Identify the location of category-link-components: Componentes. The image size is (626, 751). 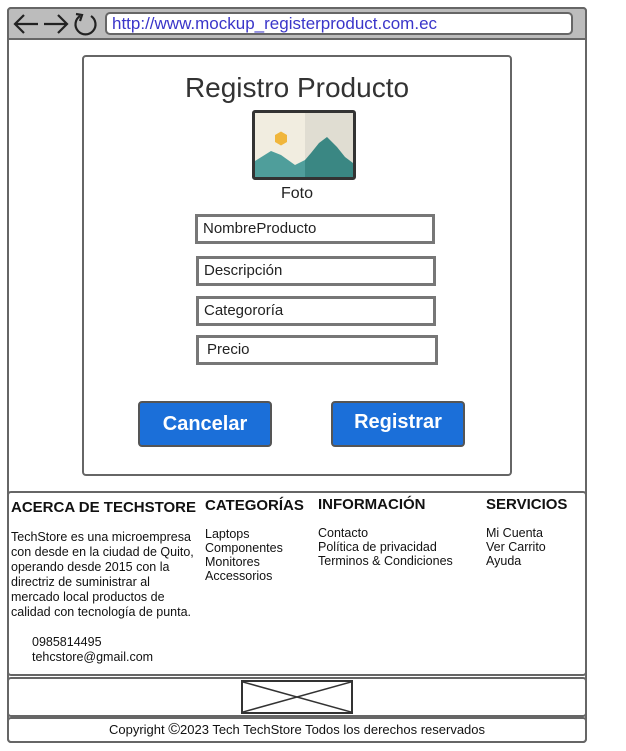
(244, 548).